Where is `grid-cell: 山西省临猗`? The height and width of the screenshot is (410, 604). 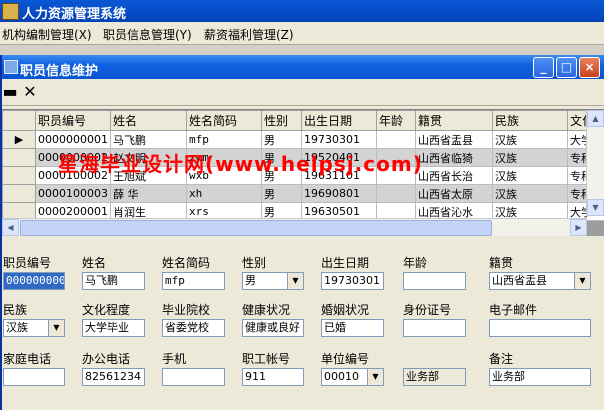 grid-cell: 山西省临猗 is located at coordinates (454, 157).